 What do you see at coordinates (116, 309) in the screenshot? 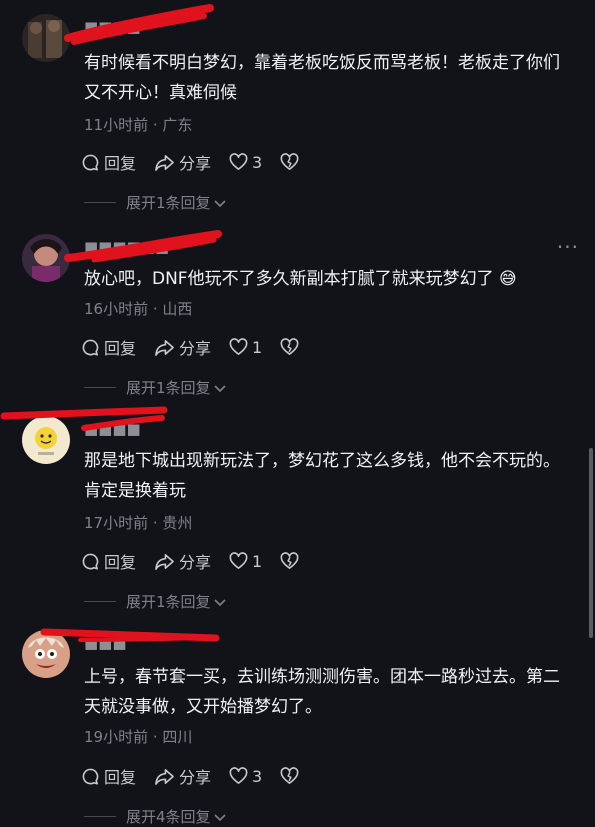
I see `comment-time: 16小时前` at bounding box center [116, 309].